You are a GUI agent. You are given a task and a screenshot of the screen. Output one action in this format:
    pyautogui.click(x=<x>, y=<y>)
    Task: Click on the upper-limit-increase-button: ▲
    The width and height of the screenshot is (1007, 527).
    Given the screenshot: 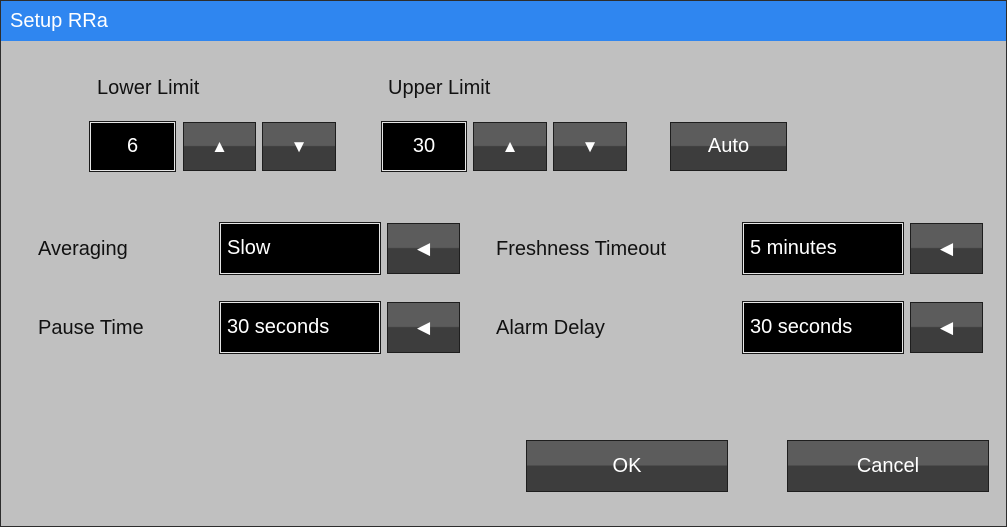 What is the action you would take?
    pyautogui.click(x=510, y=146)
    